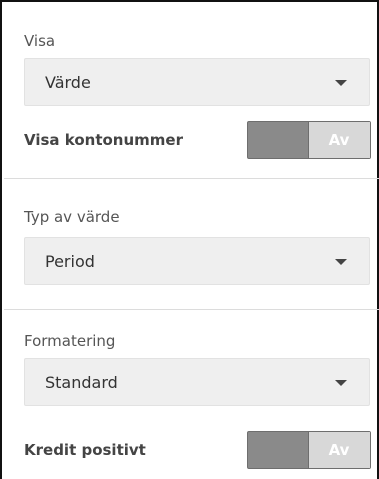 Image resolution: width=379 pixels, height=479 pixels. Describe the element at coordinates (72, 217) in the screenshot. I see `typ-av-varde-label: Typ av värde` at that location.